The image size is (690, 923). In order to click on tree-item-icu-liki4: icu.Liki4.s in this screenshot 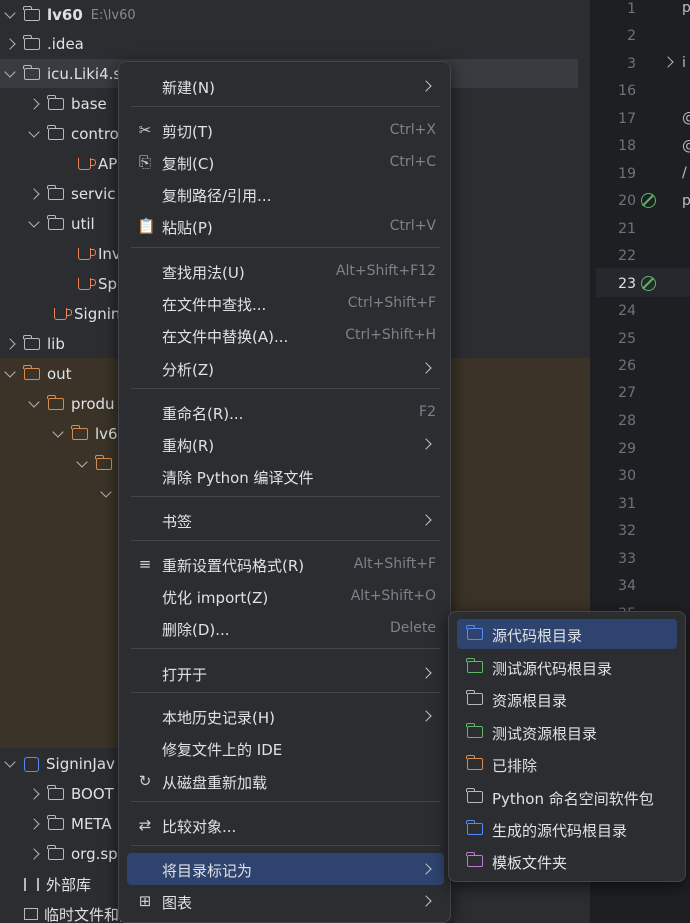, I will do `click(62, 74)`.